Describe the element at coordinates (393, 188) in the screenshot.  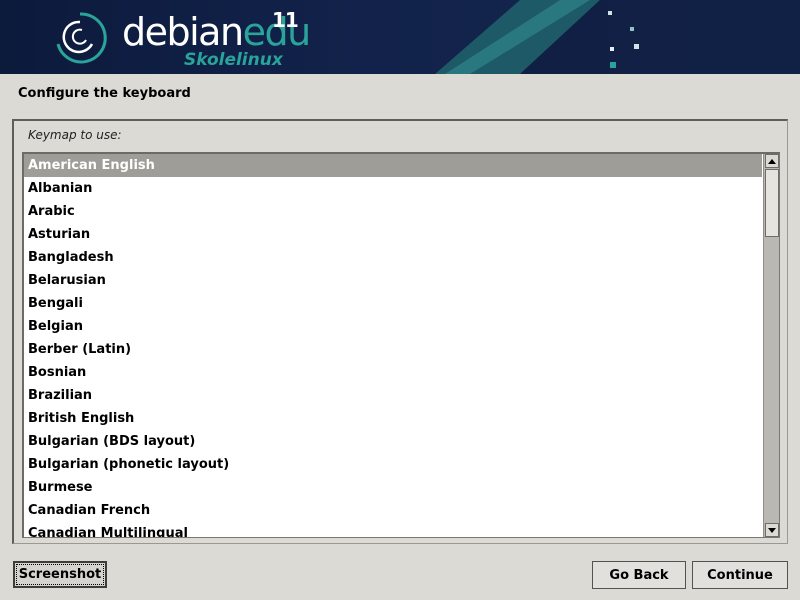
I see `keymap-option: Albanian` at that location.